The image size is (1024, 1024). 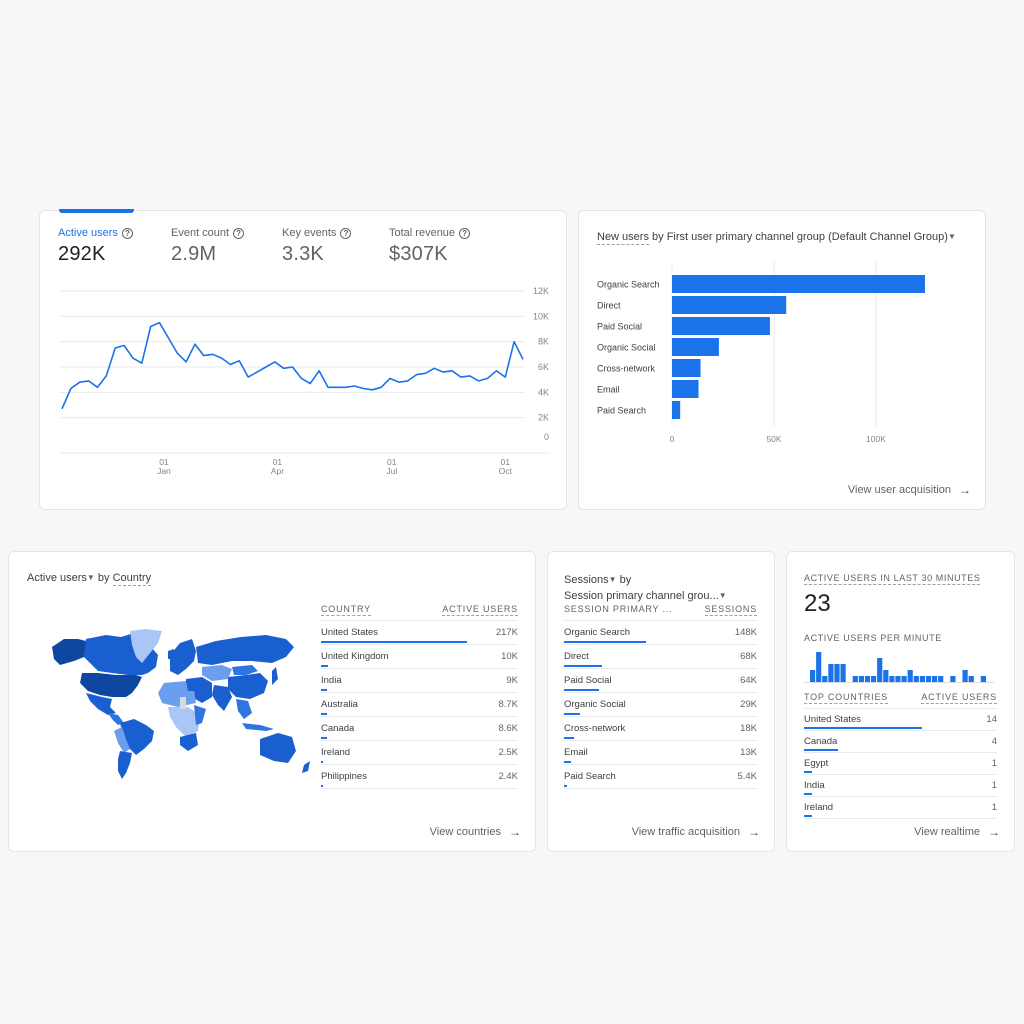 I want to click on map-region-united-states, so click(x=111, y=685).